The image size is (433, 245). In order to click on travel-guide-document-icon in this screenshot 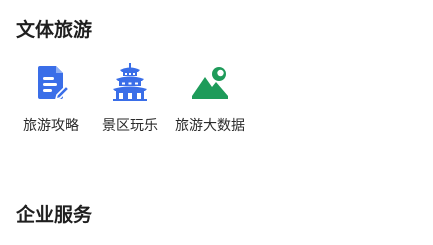, I will do `click(54, 83)`.